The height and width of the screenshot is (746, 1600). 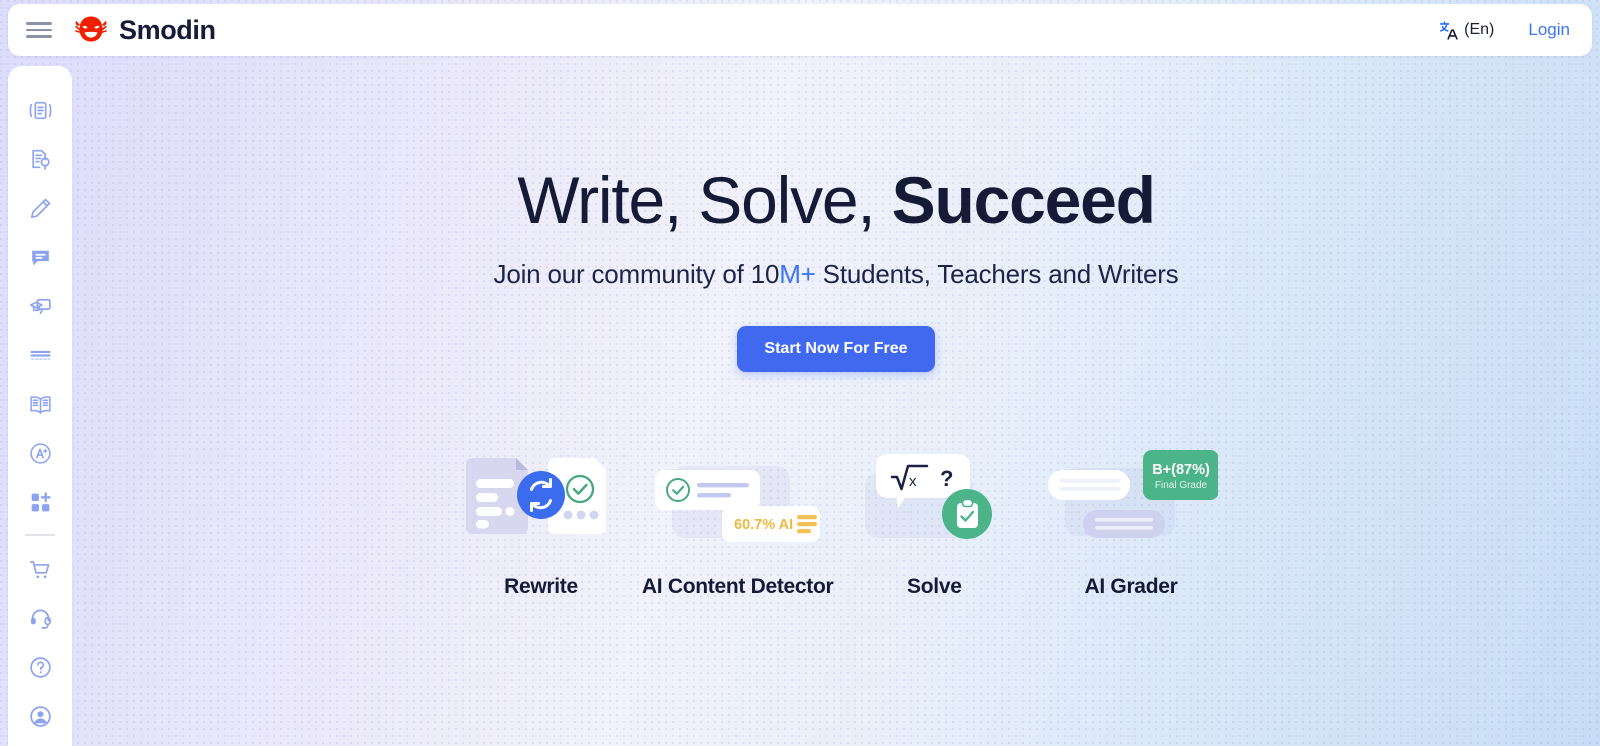 I want to click on sidebar-item-pricing, so click(x=40, y=569).